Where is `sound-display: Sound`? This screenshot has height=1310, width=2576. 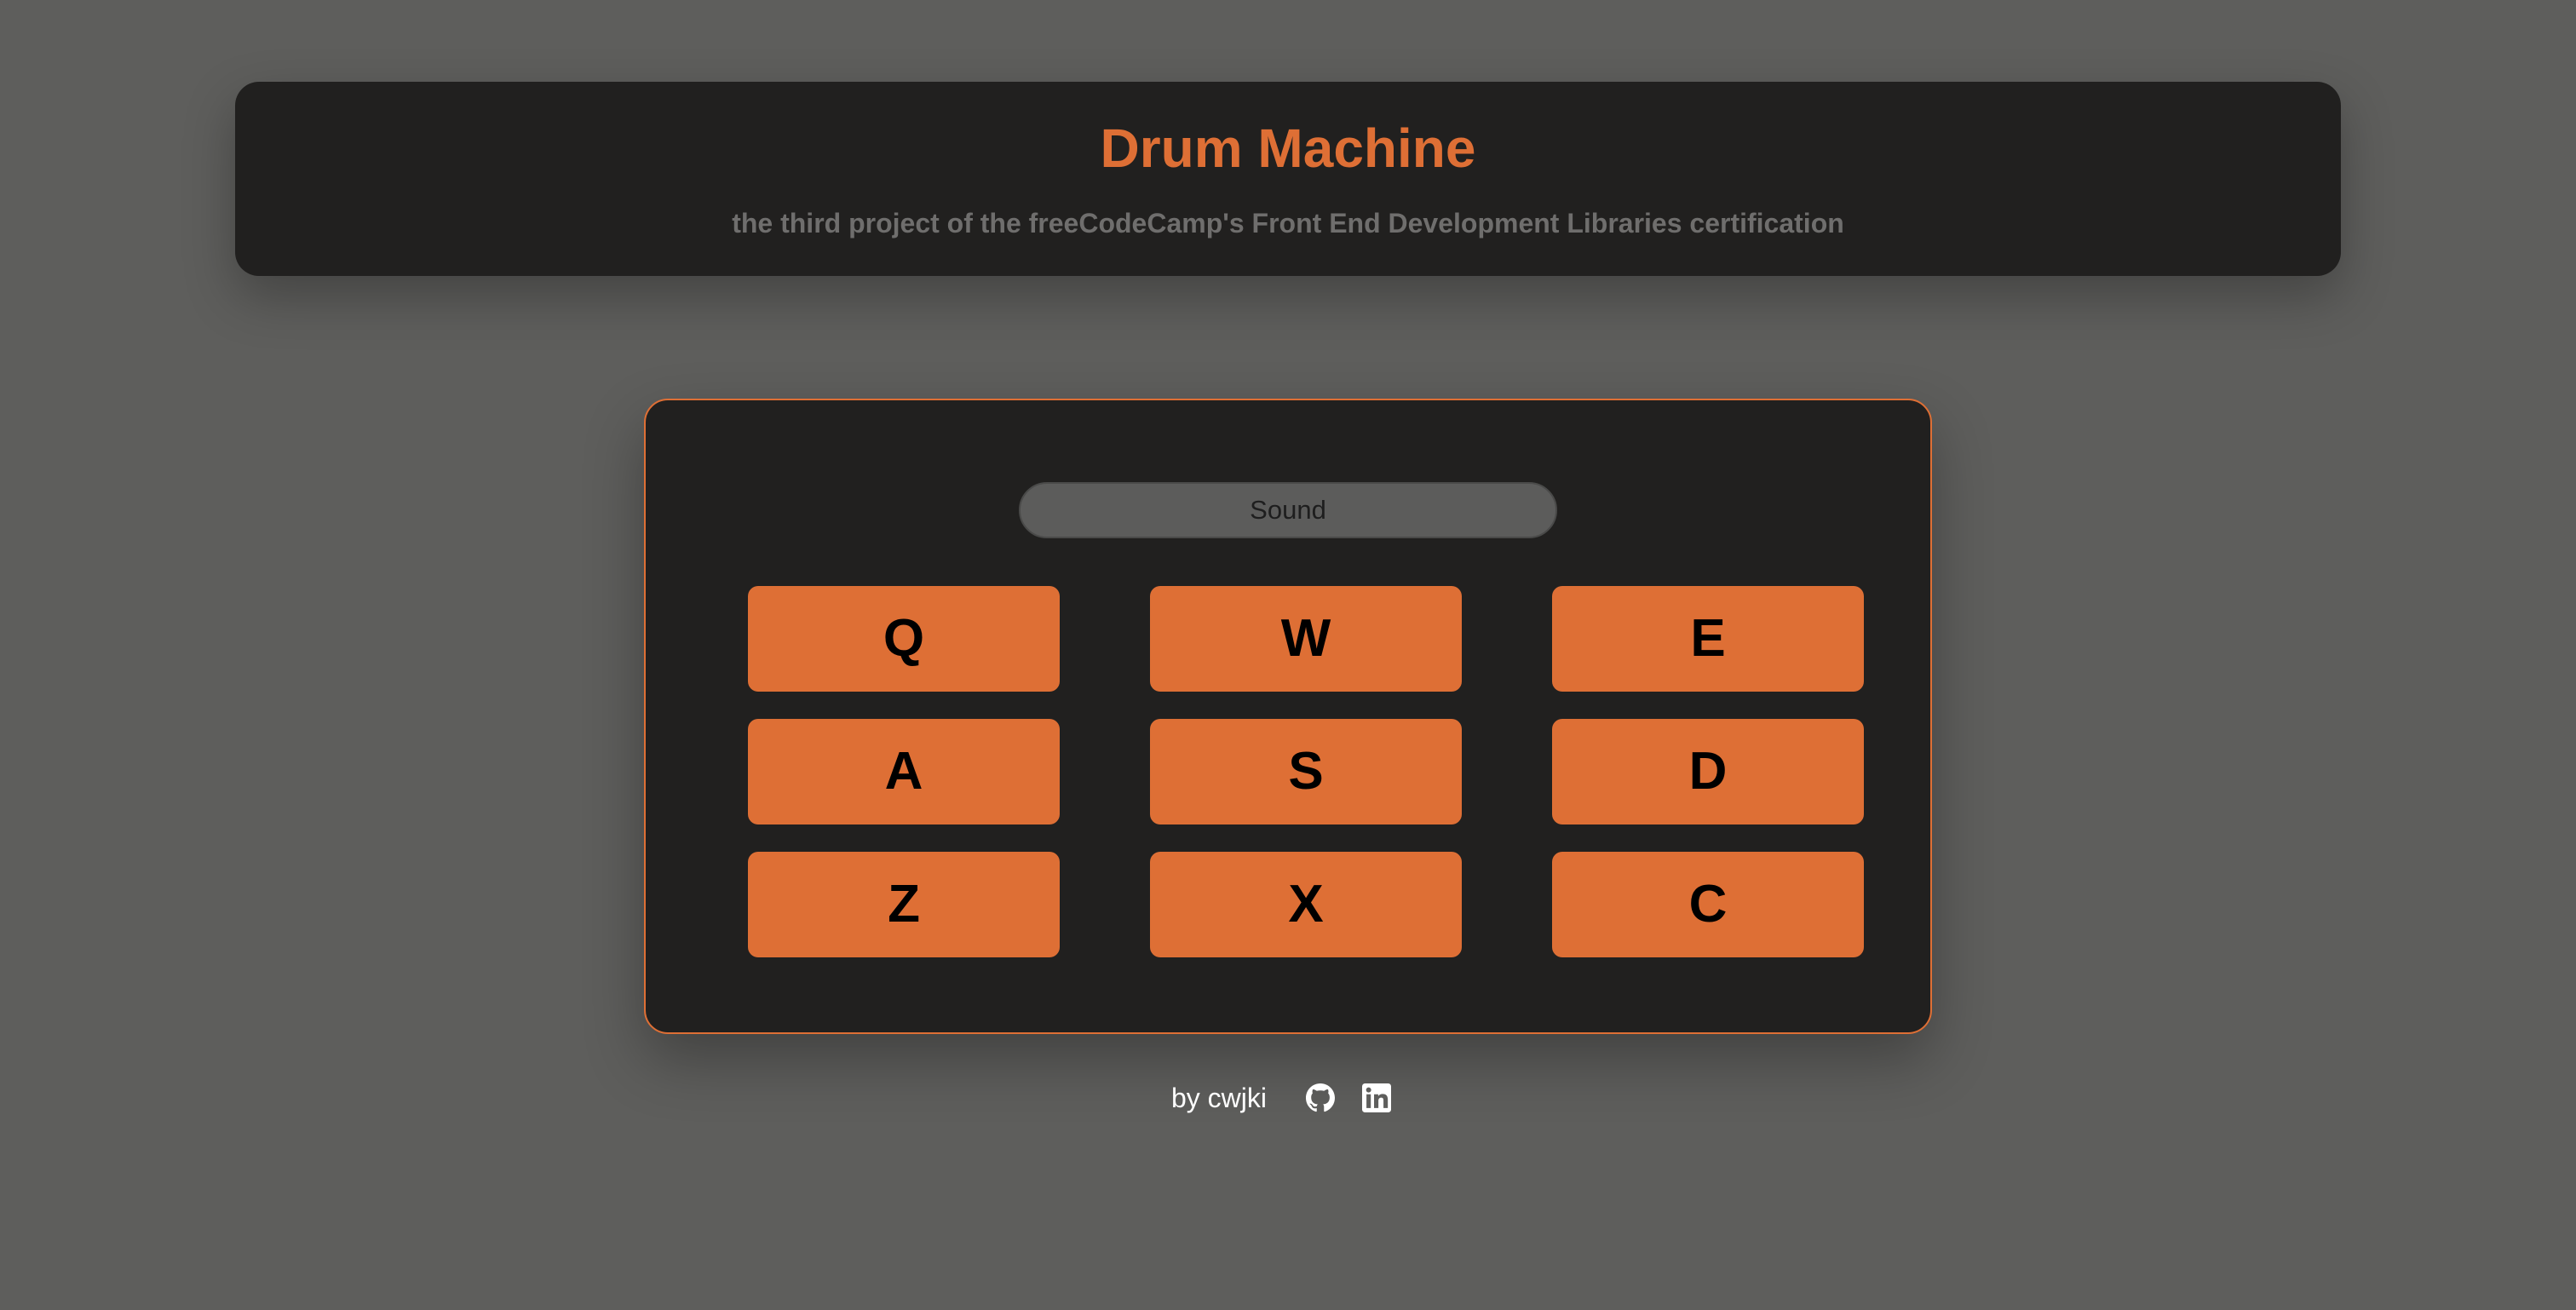 sound-display: Sound is located at coordinates (1288, 510).